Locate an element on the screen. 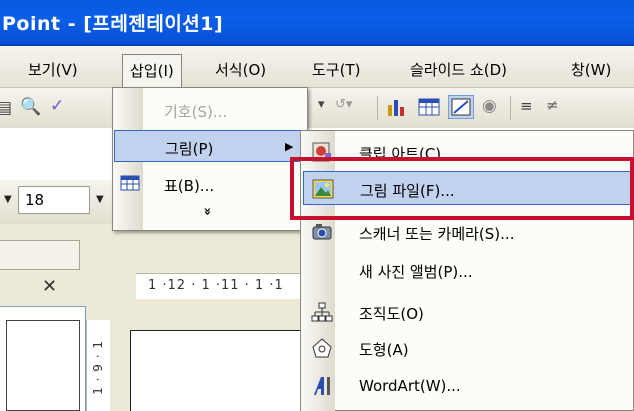 The height and width of the screenshot is (411, 634). slide-thumbnail is located at coordinates (43, 365).